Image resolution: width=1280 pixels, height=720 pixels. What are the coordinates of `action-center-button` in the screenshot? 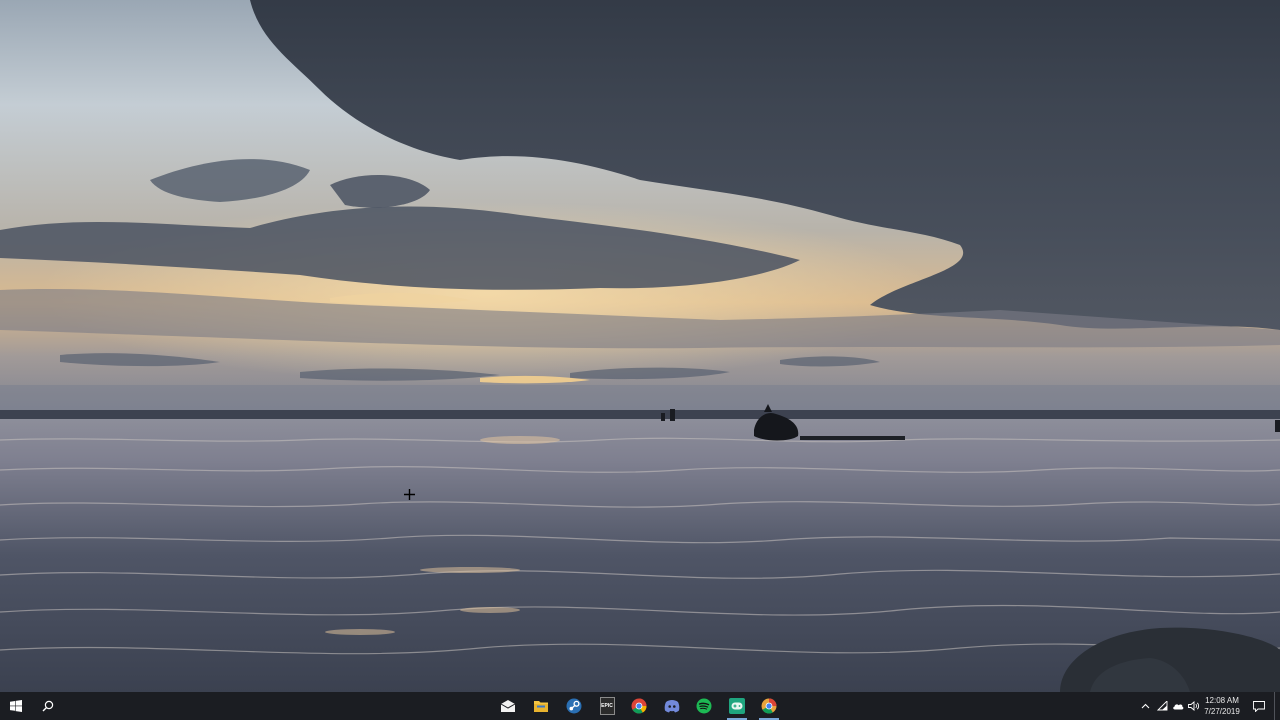 It's located at (1259, 706).